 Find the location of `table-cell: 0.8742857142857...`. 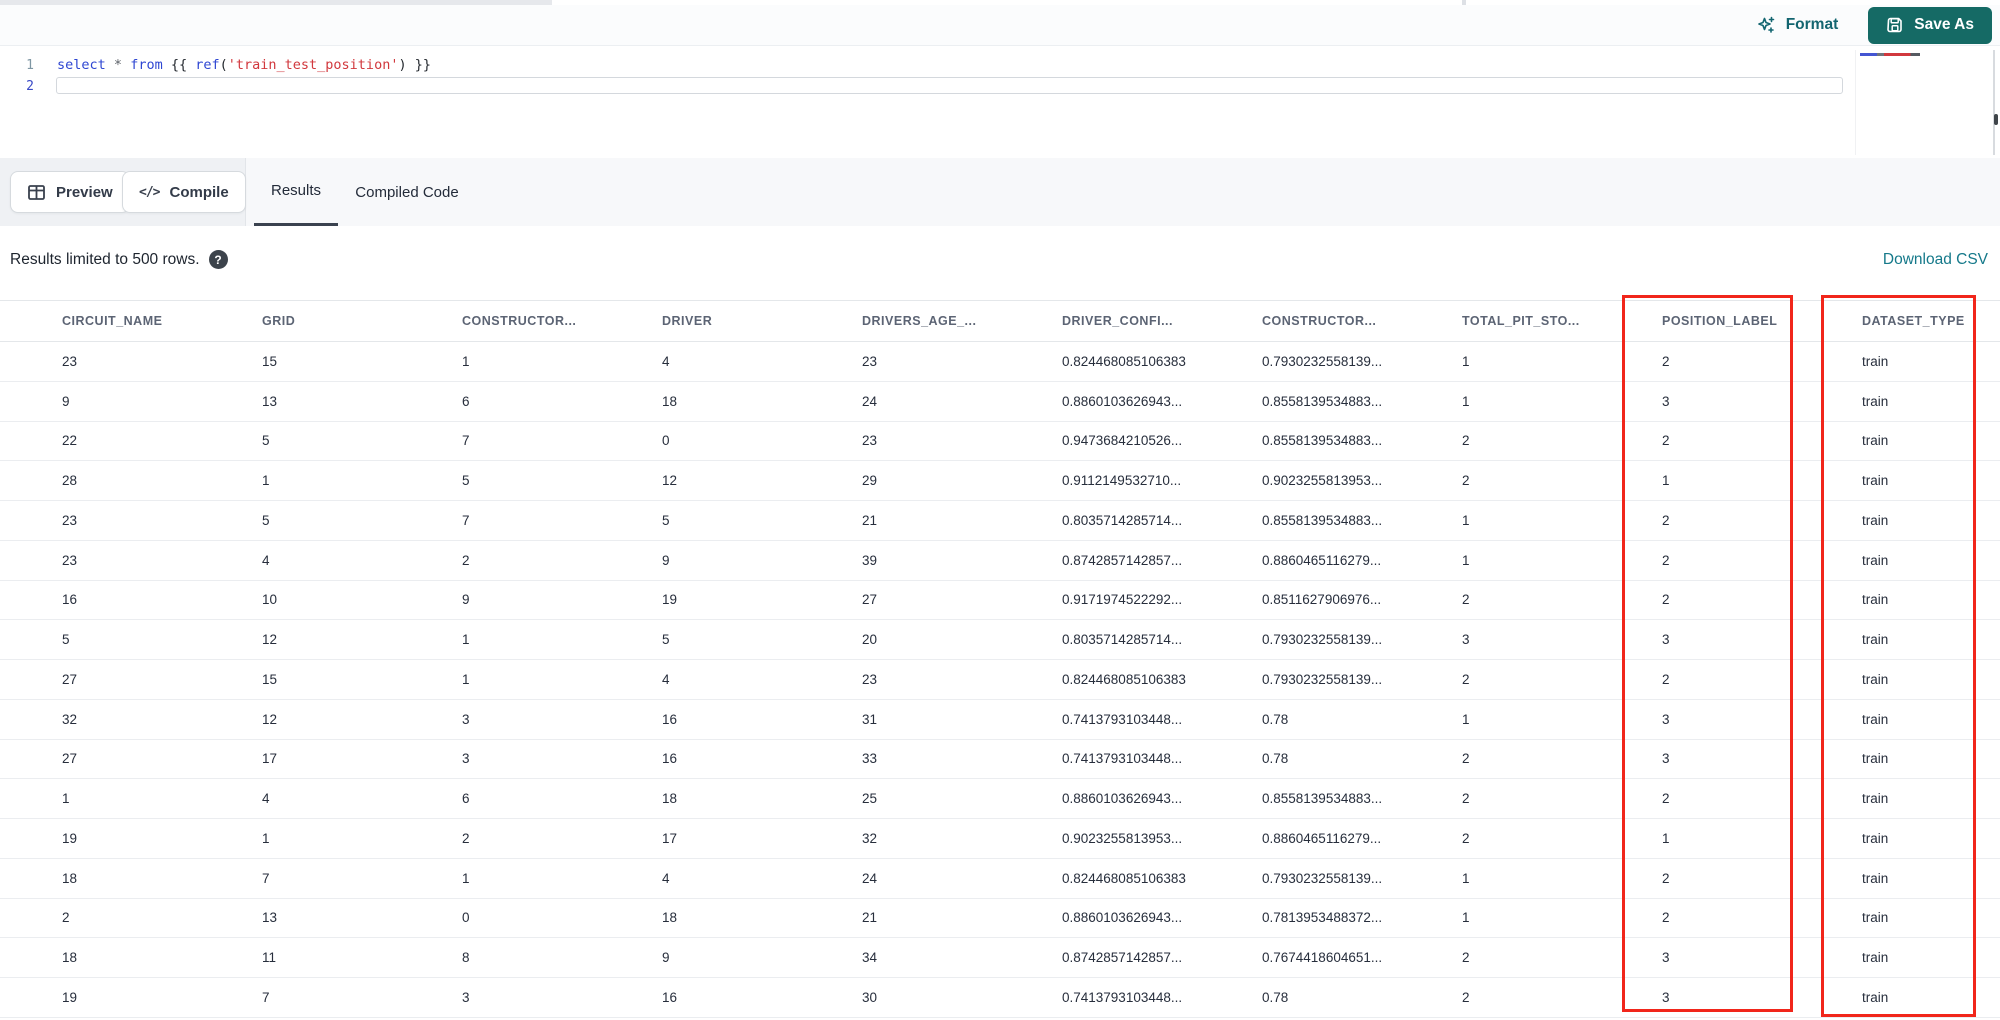

table-cell: 0.8742857142857... is located at coordinates (1122, 560).